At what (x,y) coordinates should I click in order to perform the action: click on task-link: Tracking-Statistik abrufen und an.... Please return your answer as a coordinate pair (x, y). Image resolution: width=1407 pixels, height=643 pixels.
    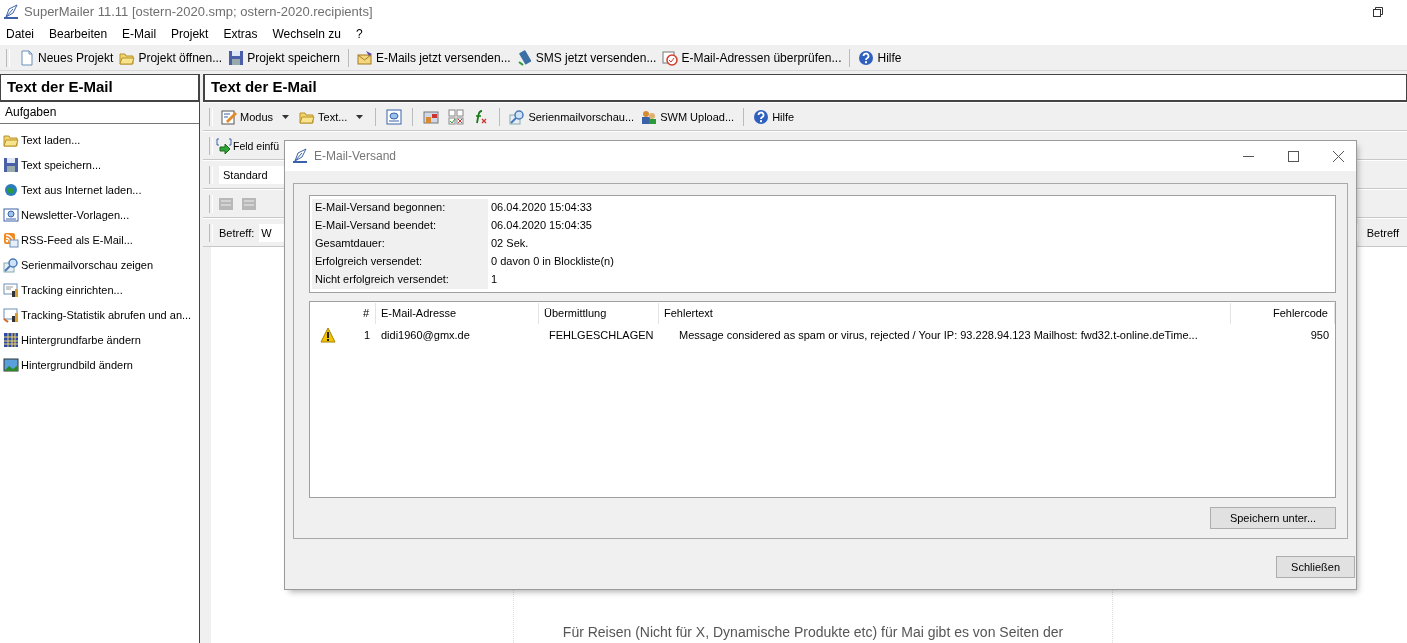
    Looking at the image, I should click on (99, 314).